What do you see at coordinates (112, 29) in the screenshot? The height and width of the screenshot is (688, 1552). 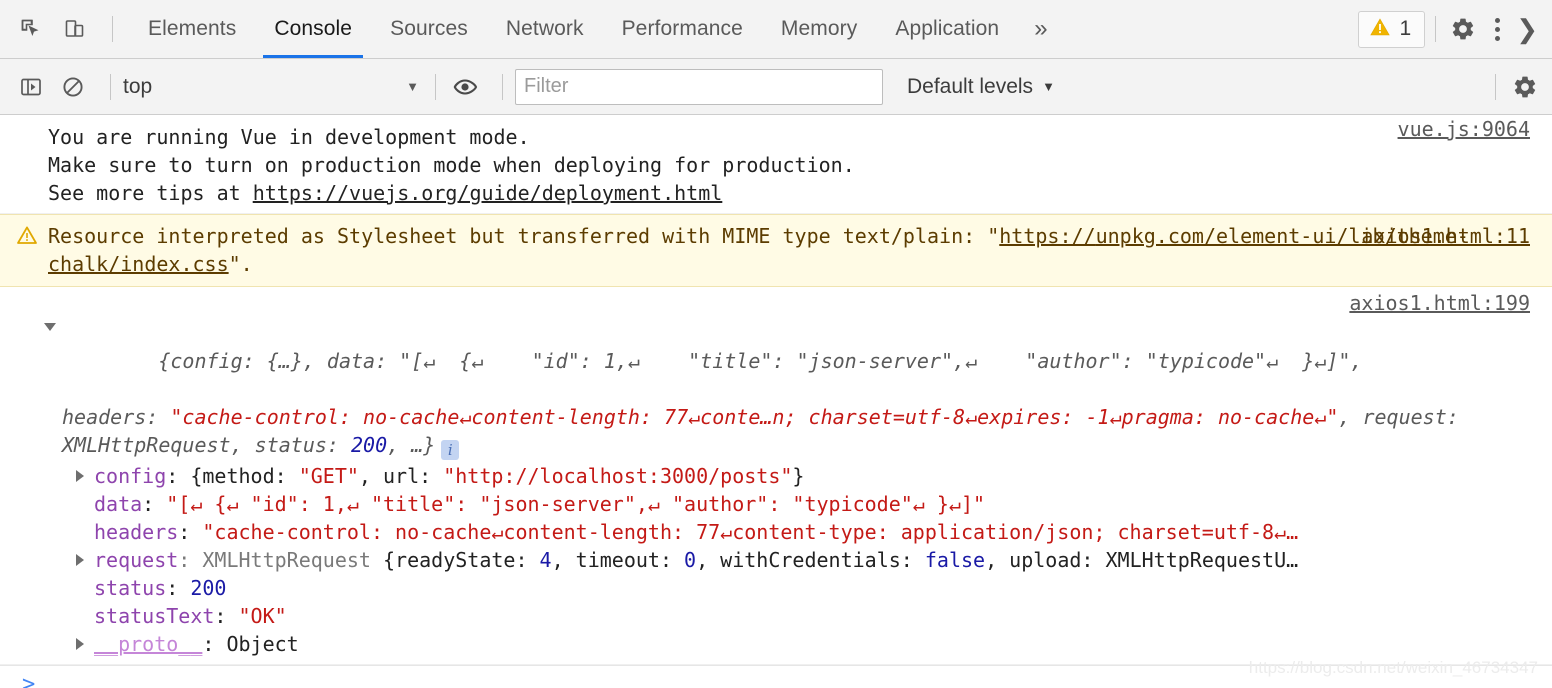 I see `tabbar-divider` at bounding box center [112, 29].